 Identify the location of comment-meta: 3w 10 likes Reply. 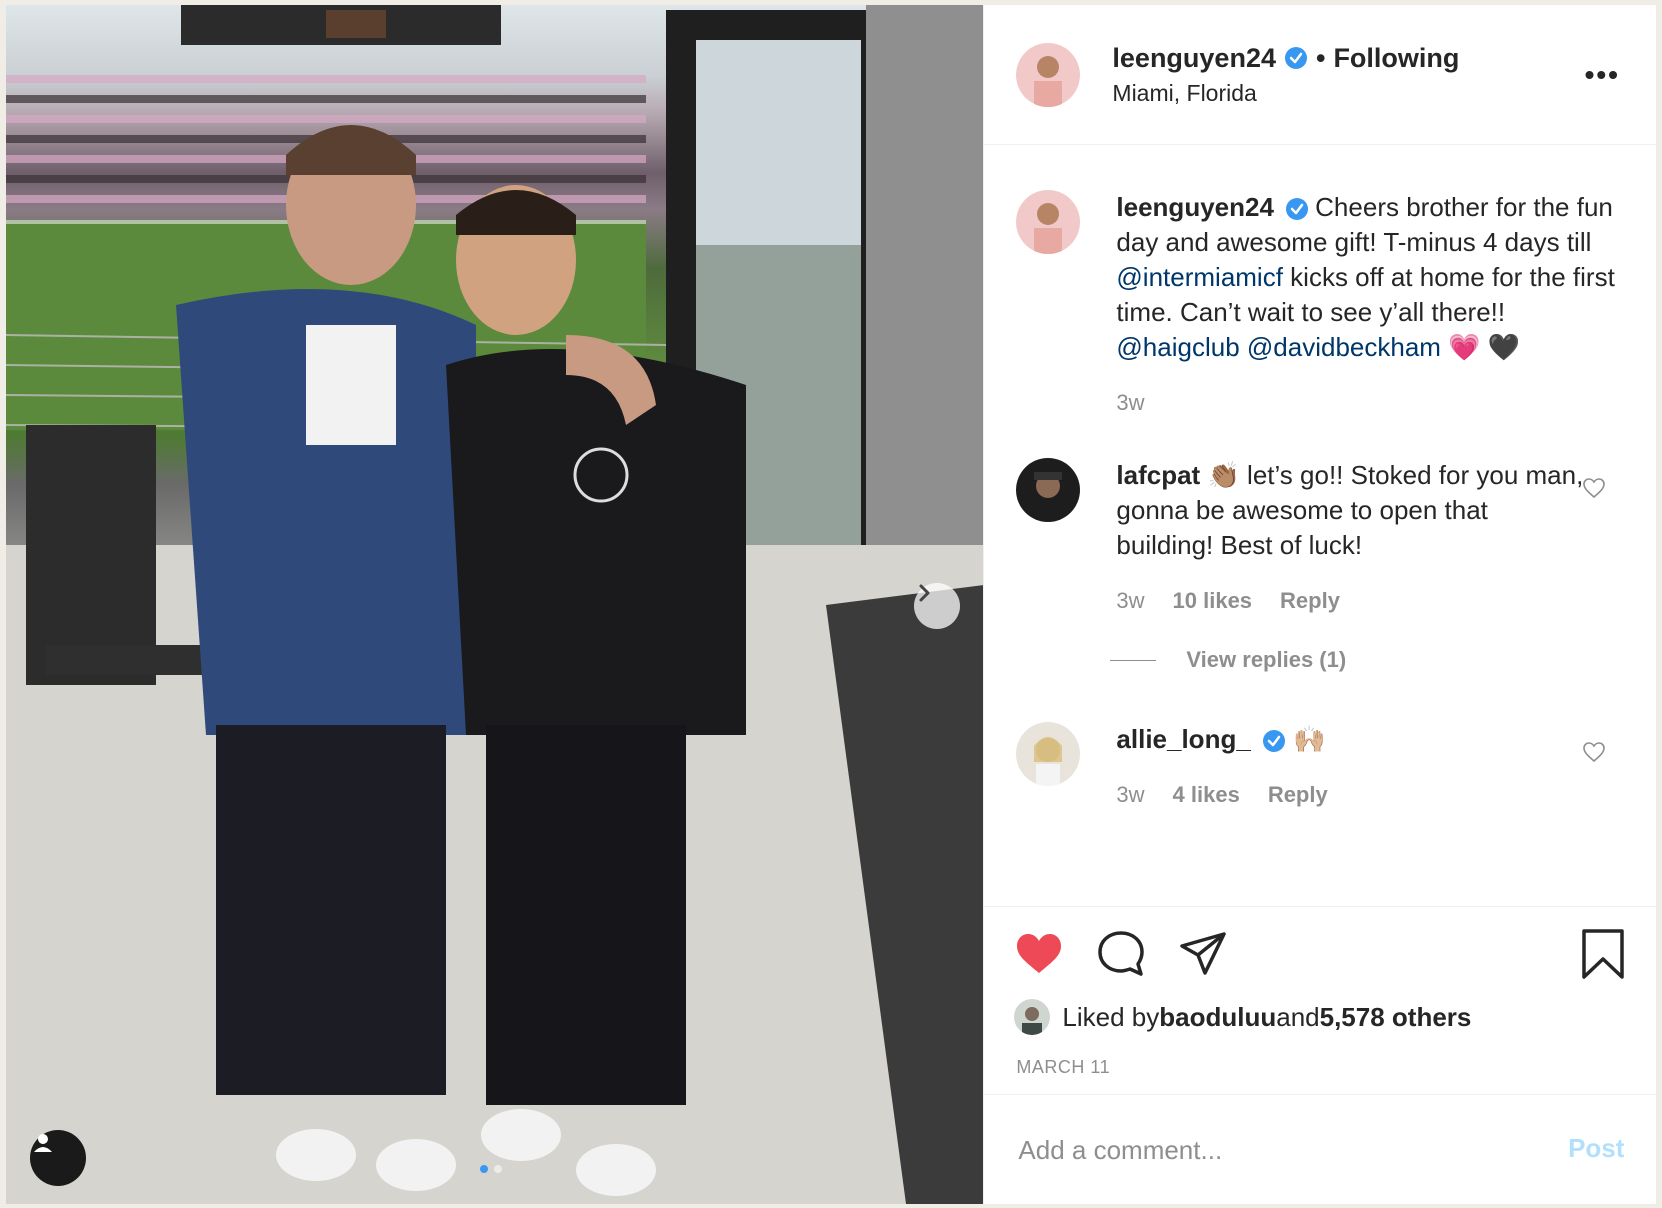
(1351, 600).